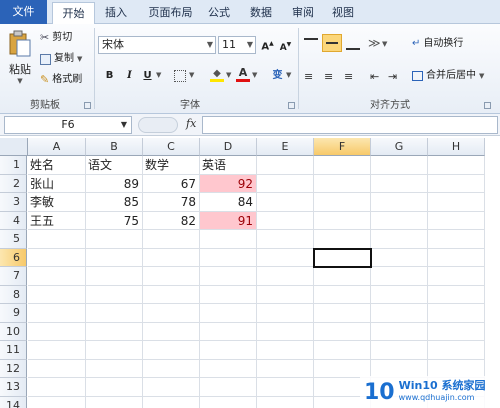  I want to click on cell-h5, so click(456, 239).